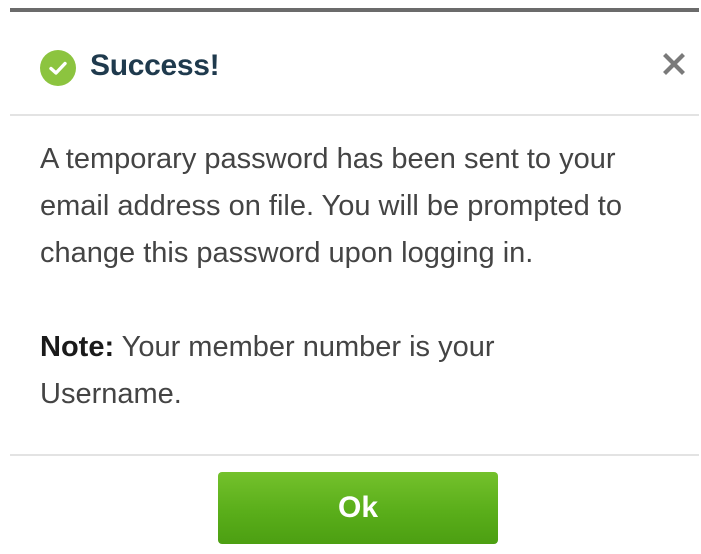 The width and height of the screenshot is (701, 554). What do you see at coordinates (77, 347) in the screenshot?
I see `note-label: Note:` at bounding box center [77, 347].